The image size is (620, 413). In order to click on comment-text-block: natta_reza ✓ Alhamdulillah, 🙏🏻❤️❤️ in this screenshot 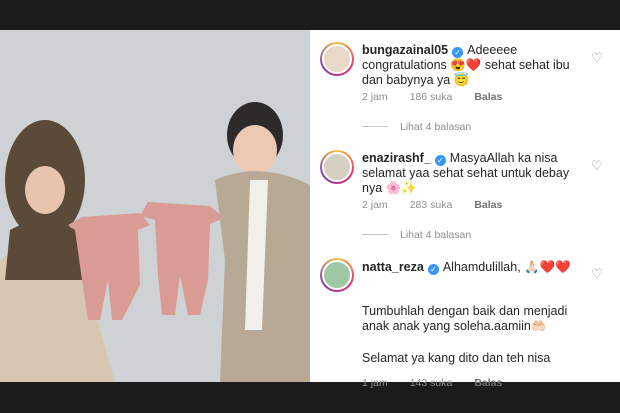, I will do `click(474, 267)`.